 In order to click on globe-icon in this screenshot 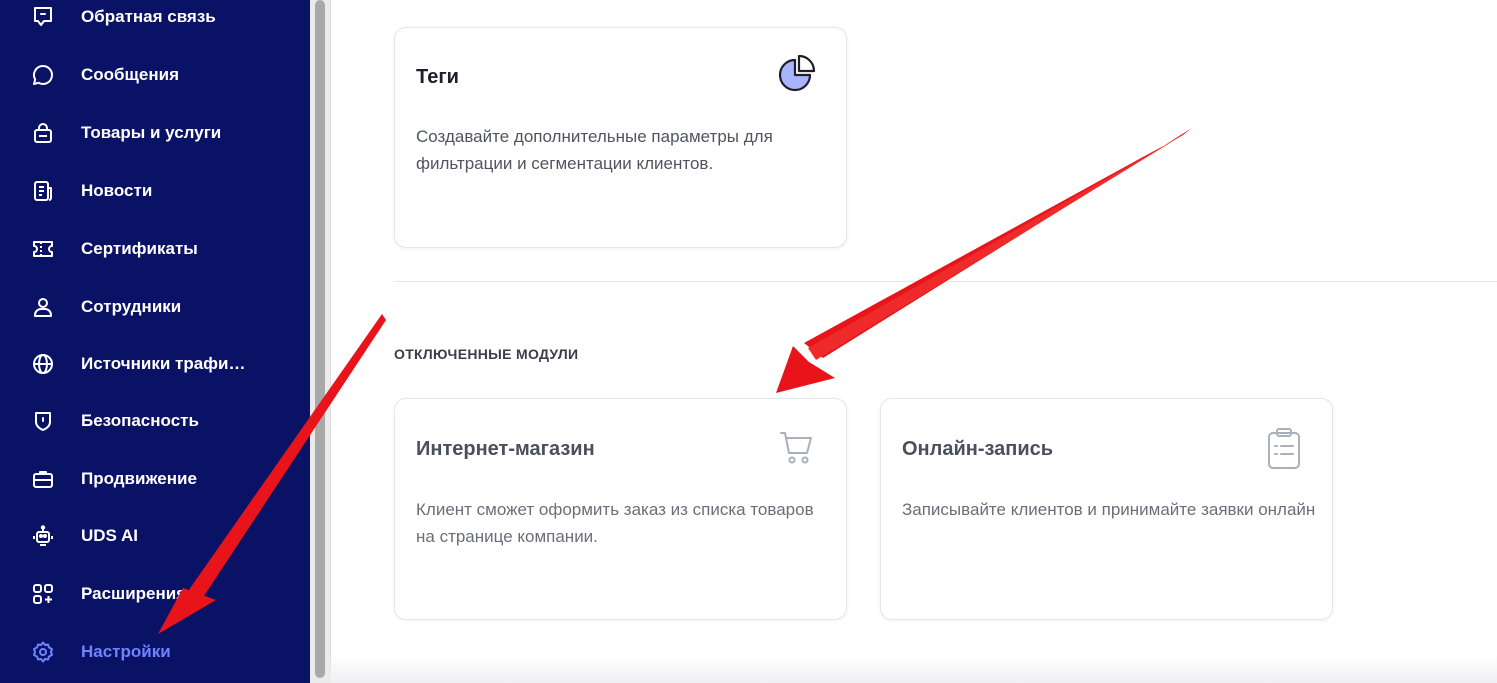, I will do `click(43, 364)`.